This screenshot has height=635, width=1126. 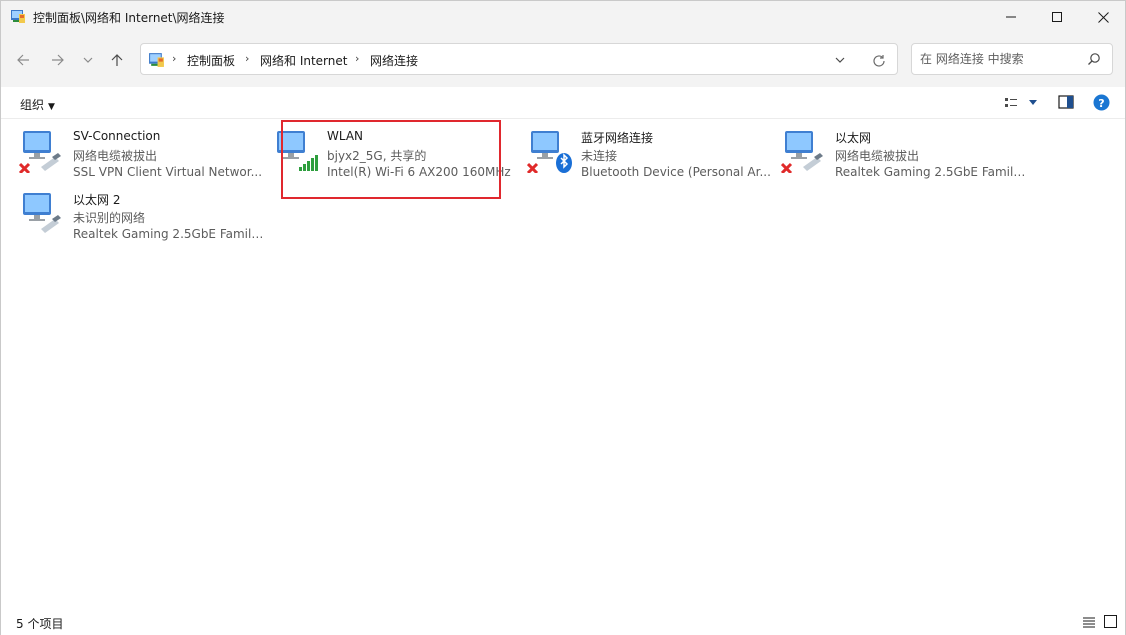 I want to click on arrow-left-icon, so click(x=23, y=60).